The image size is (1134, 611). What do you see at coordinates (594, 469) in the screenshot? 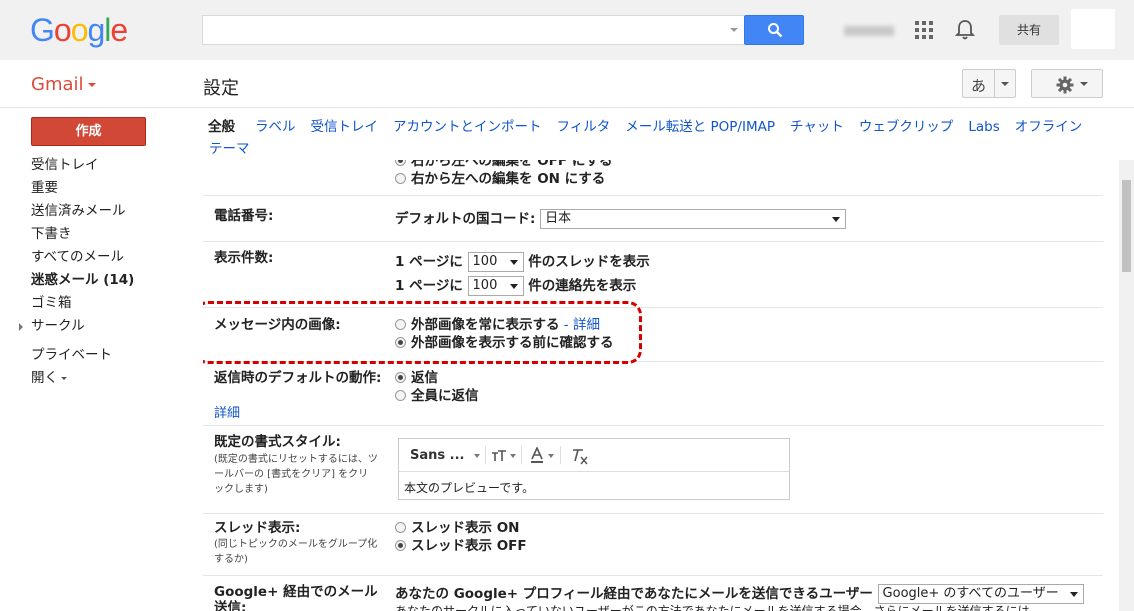
I see `text-style-editor: Sans ... 本文のプレビューです。` at bounding box center [594, 469].